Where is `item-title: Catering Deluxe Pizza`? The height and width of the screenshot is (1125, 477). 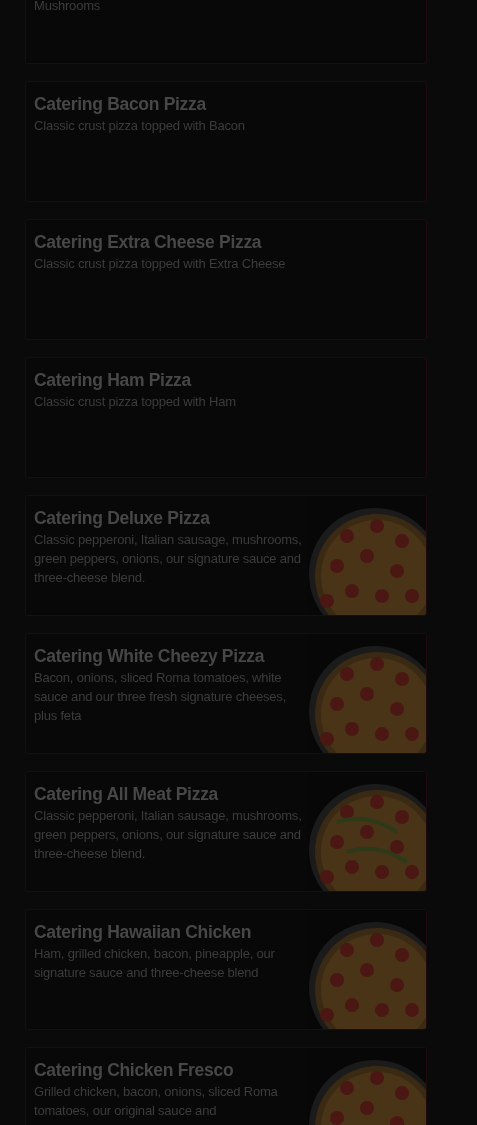 item-title: Catering Deluxe Pizza is located at coordinates (122, 518).